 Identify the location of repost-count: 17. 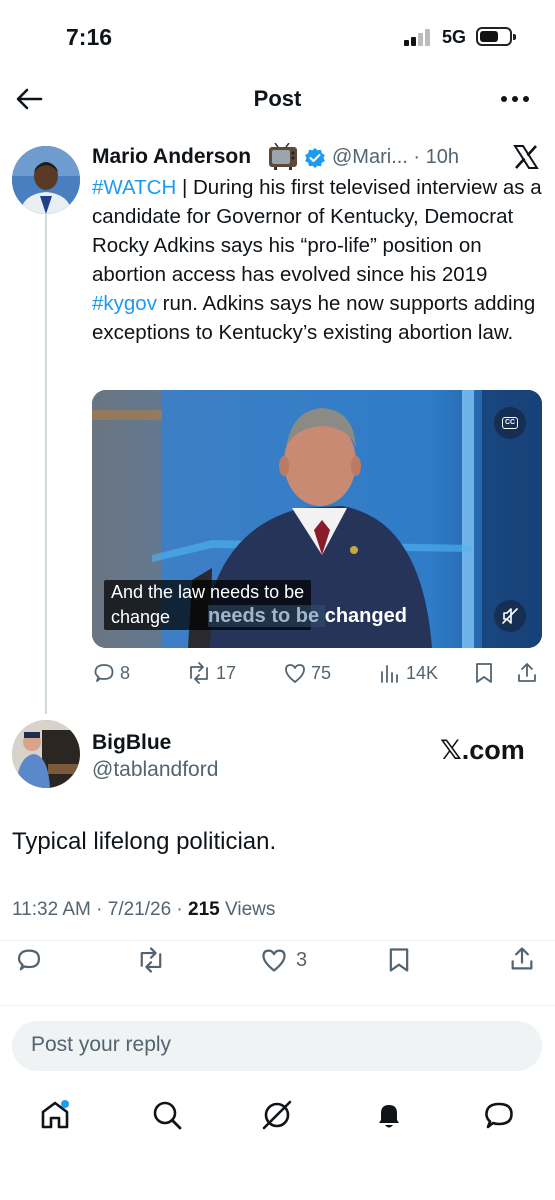
(226, 672).